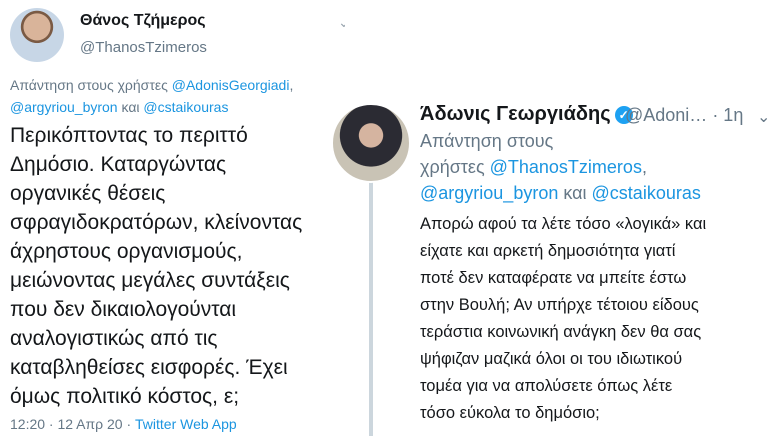  Describe the element at coordinates (129, 135) in the screenshot. I see `tweet-line: Περικόπτοντας το περιττό` at that location.